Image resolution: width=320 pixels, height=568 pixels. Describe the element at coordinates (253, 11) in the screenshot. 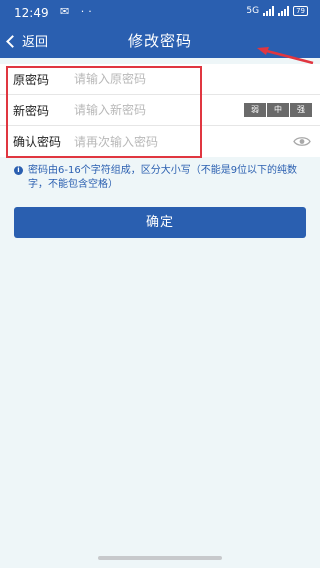

I see `network-label: 5G` at that location.